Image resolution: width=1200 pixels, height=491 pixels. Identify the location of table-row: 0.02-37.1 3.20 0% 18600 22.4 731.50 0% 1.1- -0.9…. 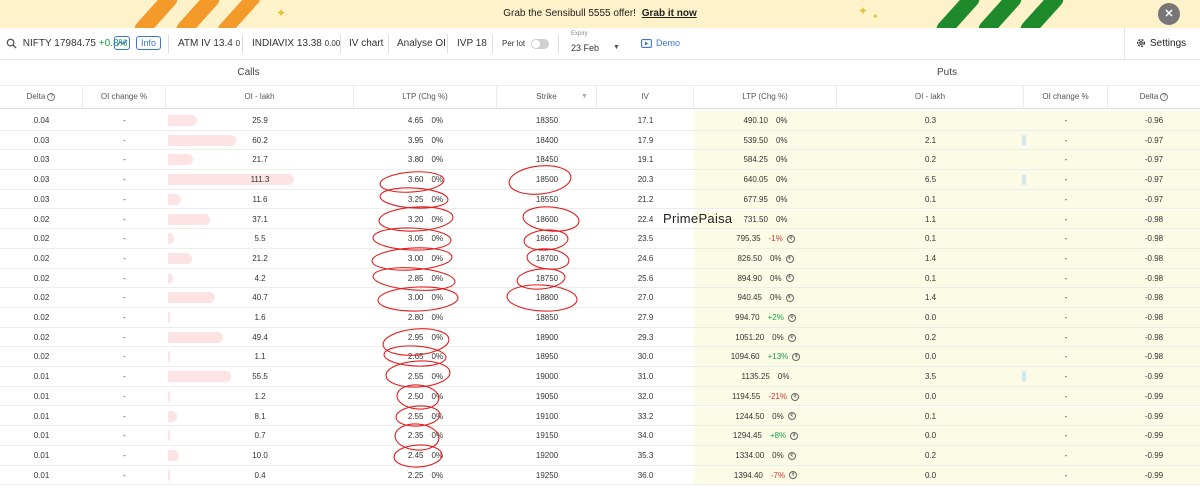
(600, 219).